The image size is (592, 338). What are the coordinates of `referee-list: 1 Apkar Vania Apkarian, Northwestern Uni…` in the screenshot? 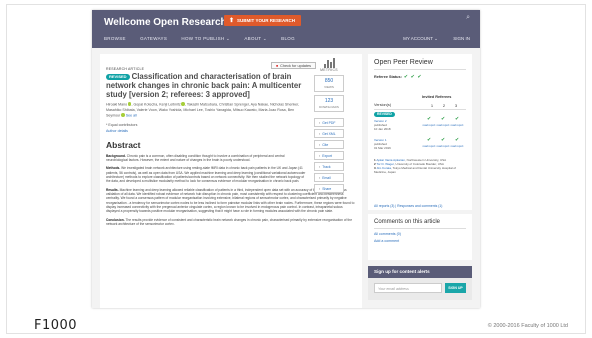 It's located at (420, 166).